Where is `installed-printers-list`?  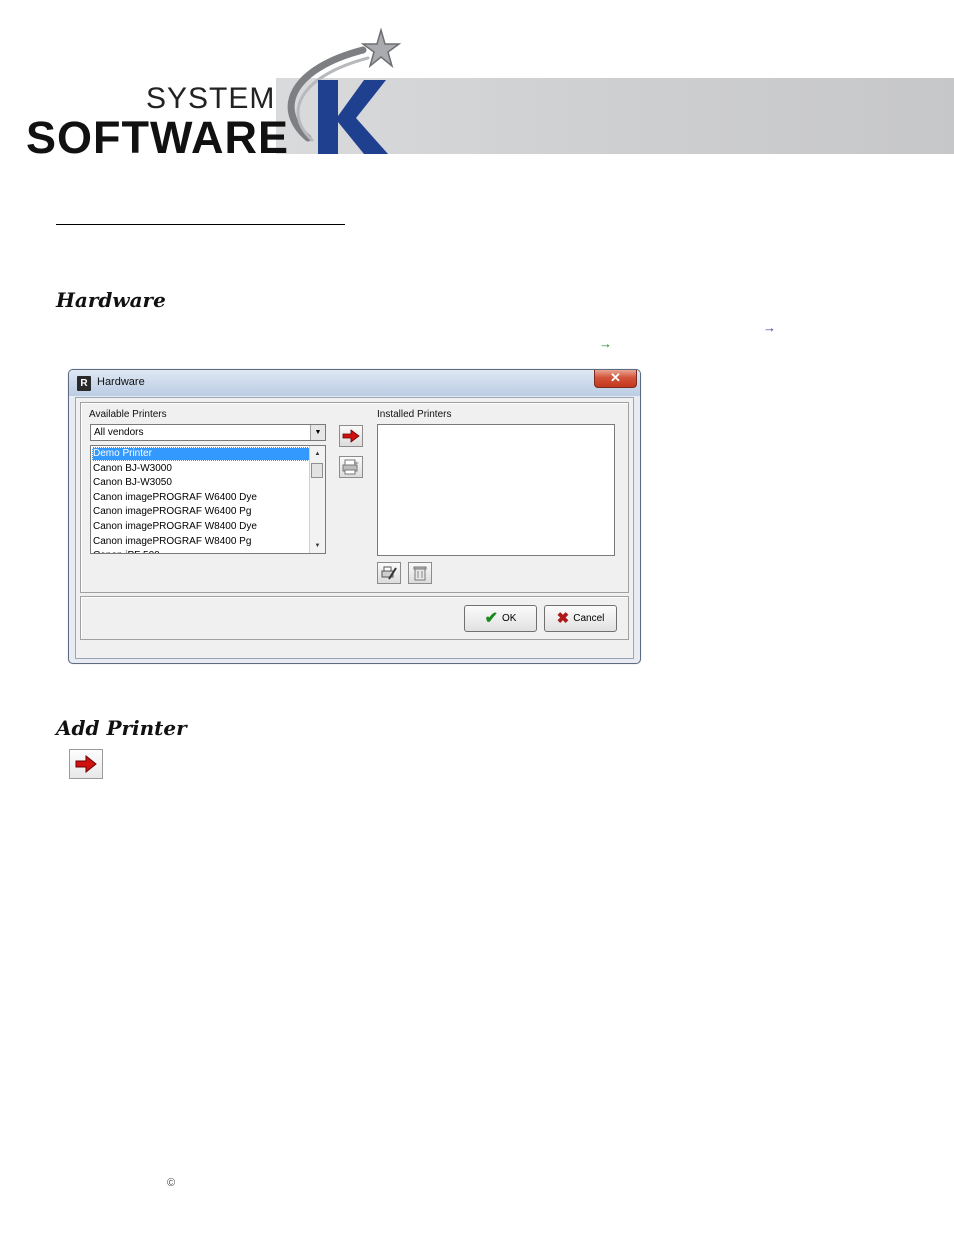
installed-printers-list is located at coordinates (496, 490).